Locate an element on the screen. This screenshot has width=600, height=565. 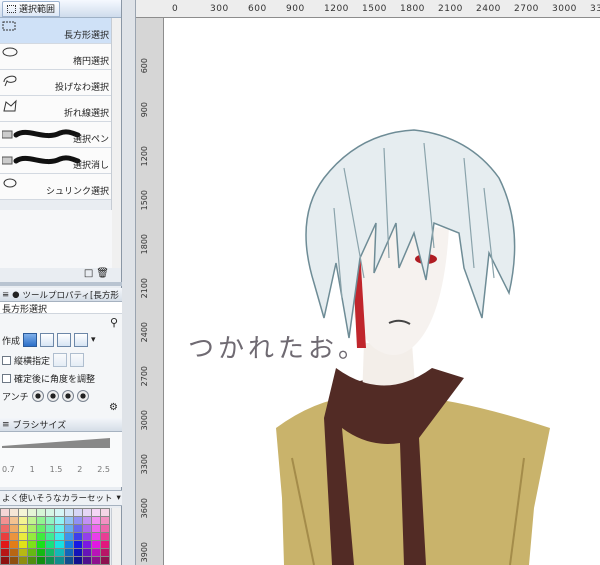
sub-tool-rect-select: 長方形選択 is located at coordinates (56, 31).